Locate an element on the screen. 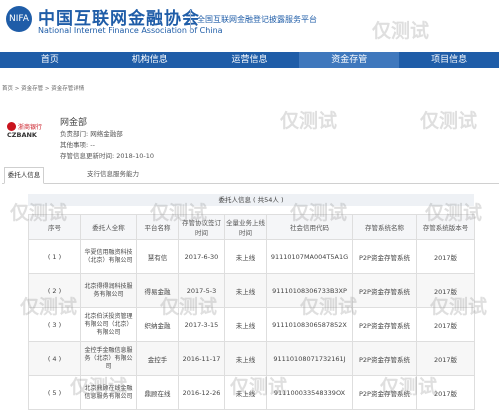 The image size is (499, 415). cell-platform: 金控手 is located at coordinates (157, 358).